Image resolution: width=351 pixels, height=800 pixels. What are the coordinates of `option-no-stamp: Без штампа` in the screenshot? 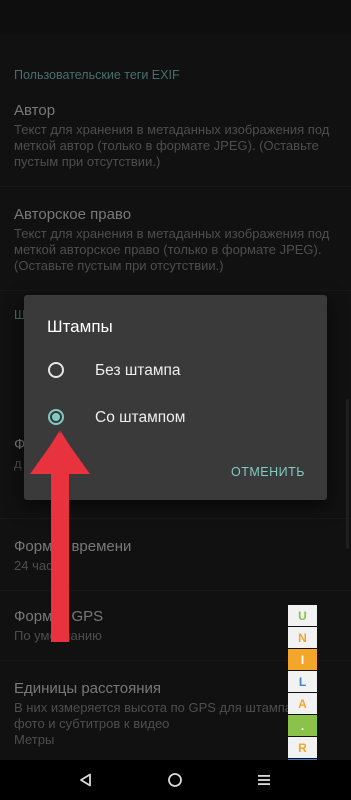 It's located at (175, 372).